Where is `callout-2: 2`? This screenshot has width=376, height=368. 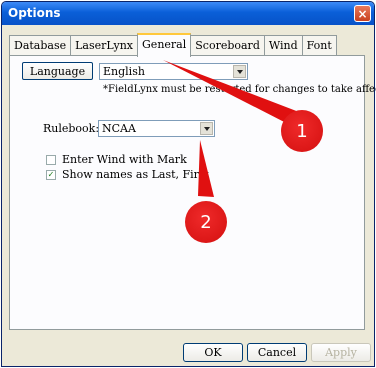
callout-2: 2 is located at coordinates (206, 222).